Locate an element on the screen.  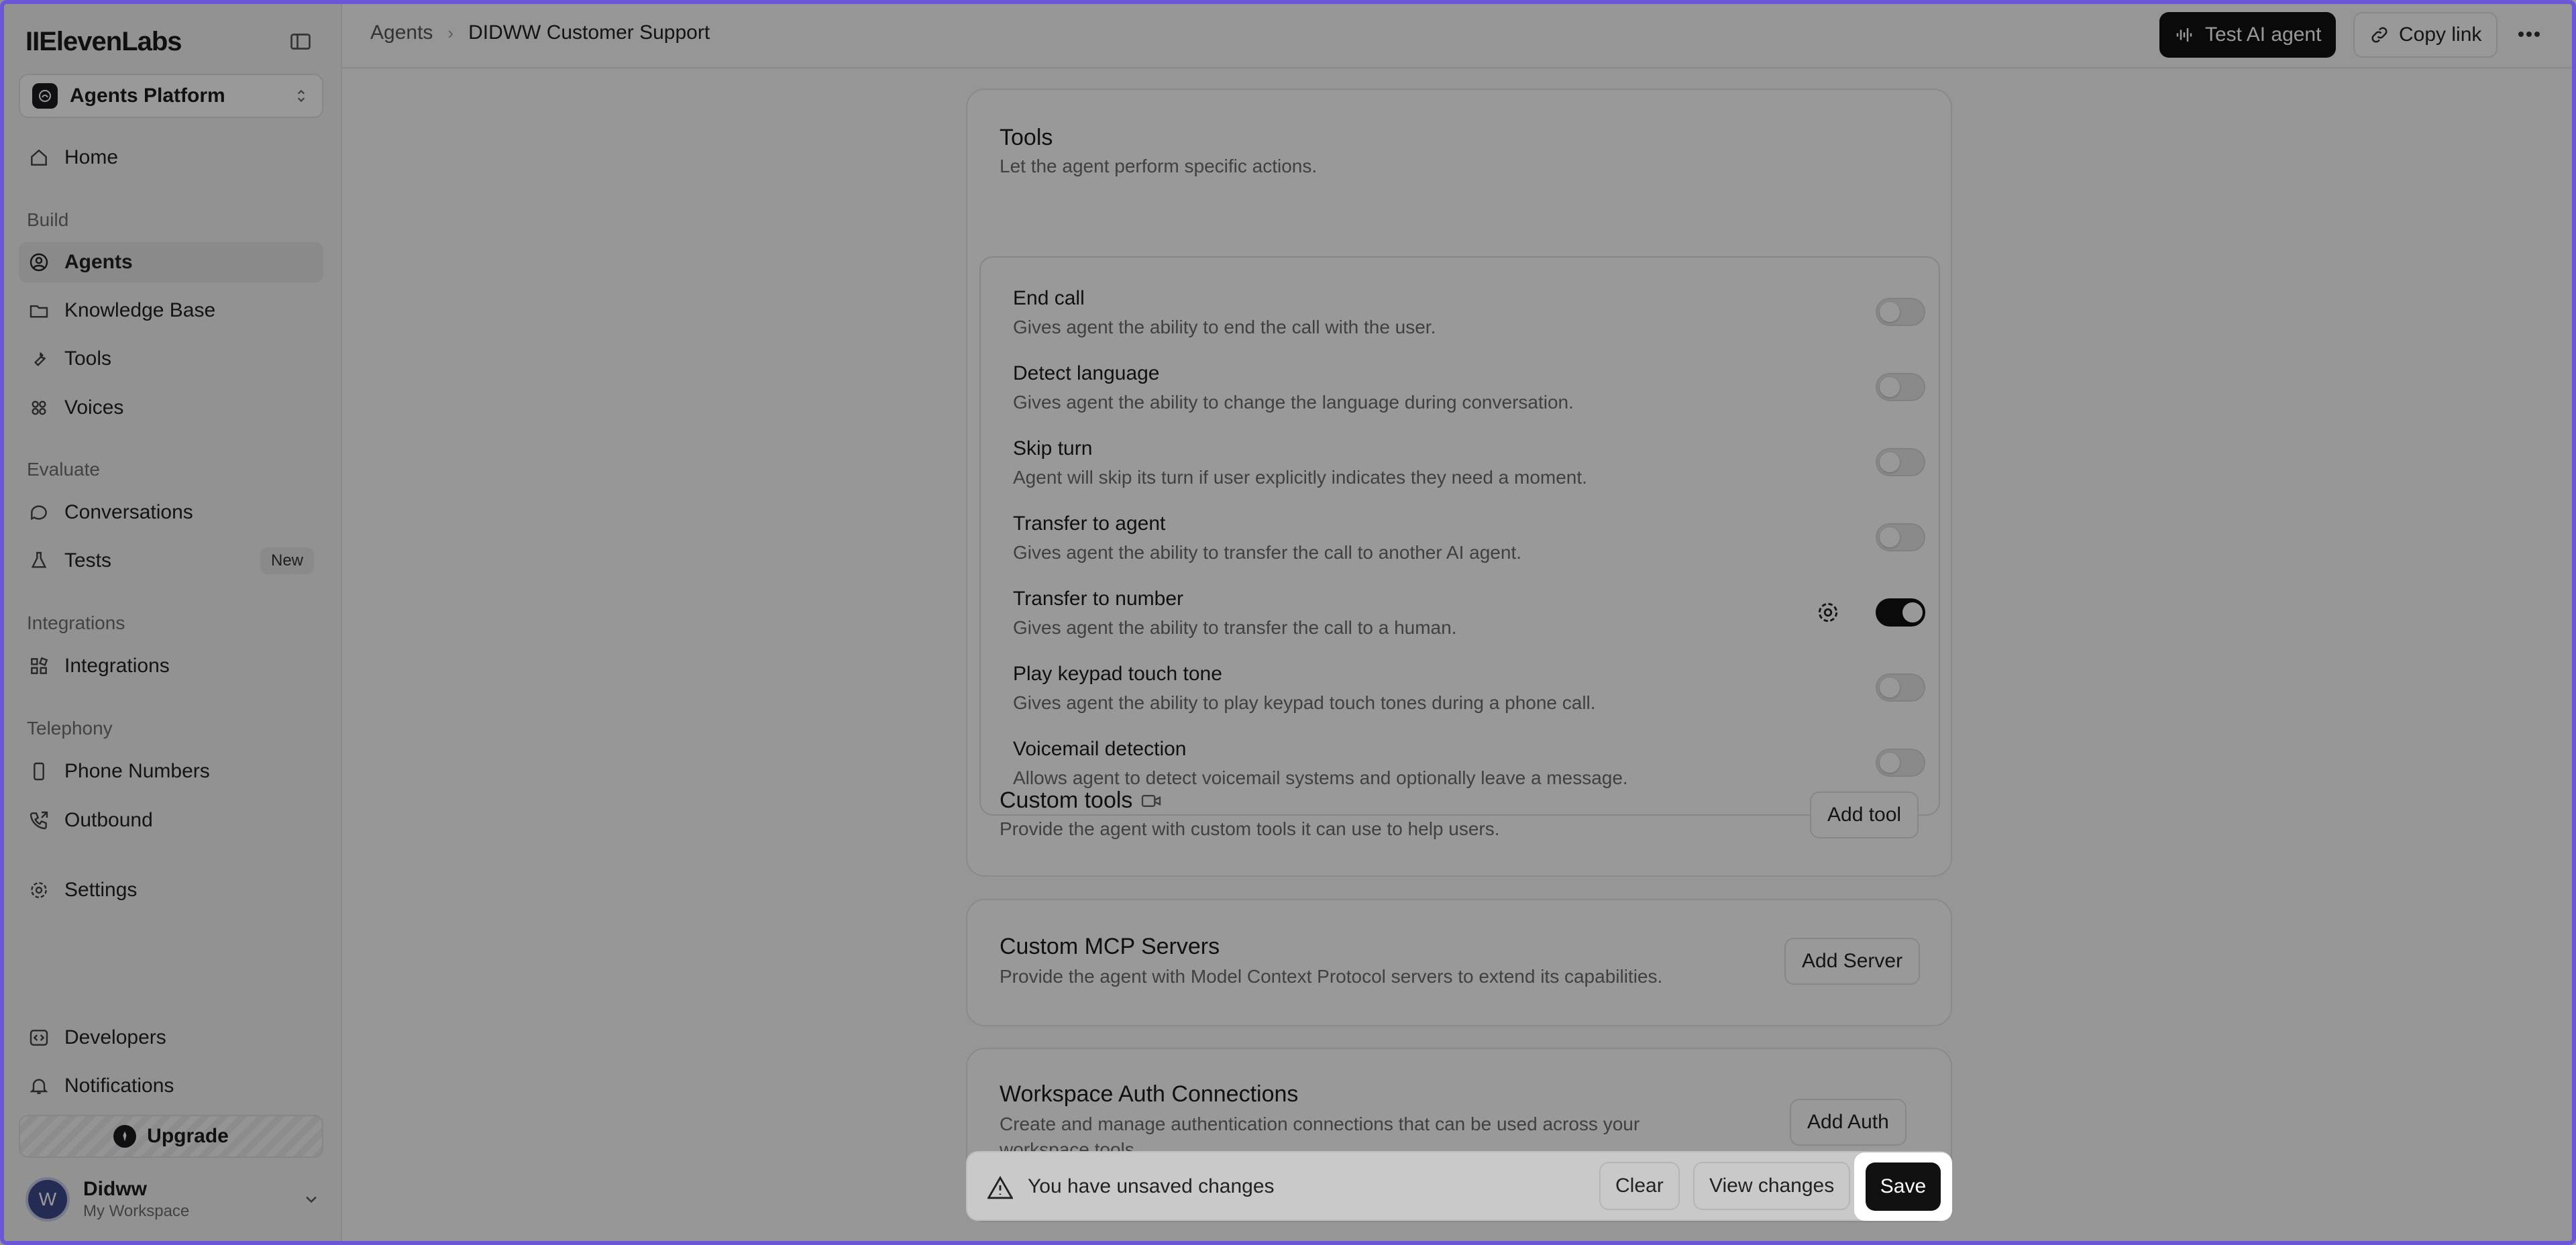
sidebar-item-integrations: Integrations is located at coordinates (171, 666).